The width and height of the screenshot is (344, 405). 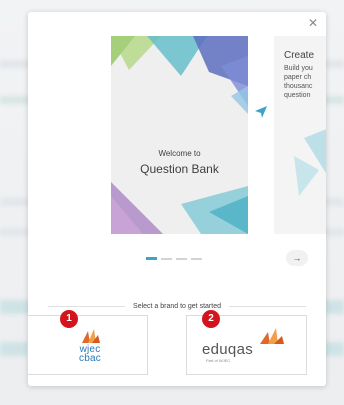 I want to click on close-icon: ✕, so click(x=313, y=23).